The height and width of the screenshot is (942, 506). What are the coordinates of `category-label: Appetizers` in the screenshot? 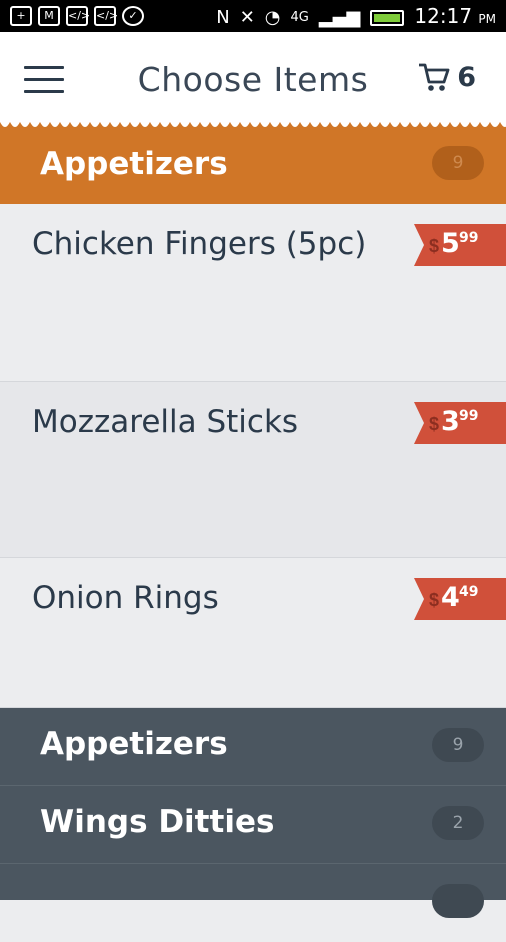 It's located at (134, 744).